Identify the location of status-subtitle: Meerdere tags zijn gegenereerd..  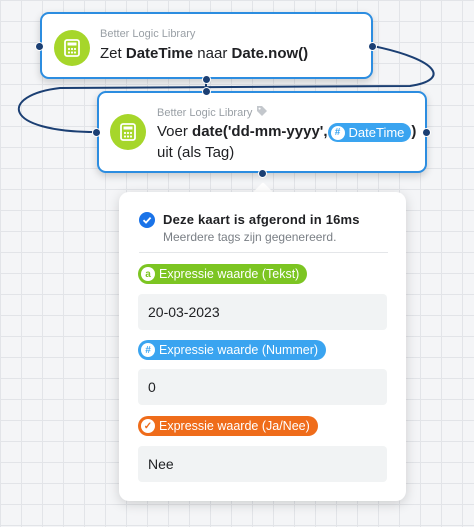
(250, 237).